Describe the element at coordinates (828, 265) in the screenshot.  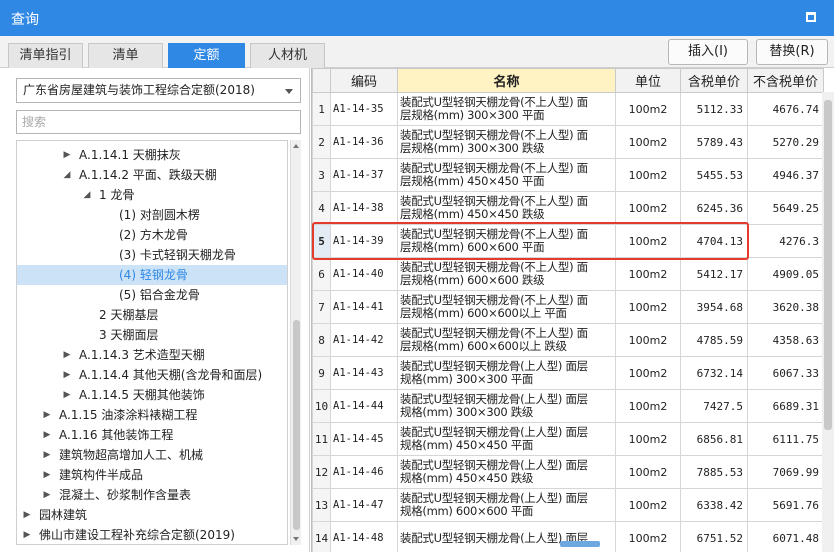
I see `table-scrollbar-thumb` at that location.